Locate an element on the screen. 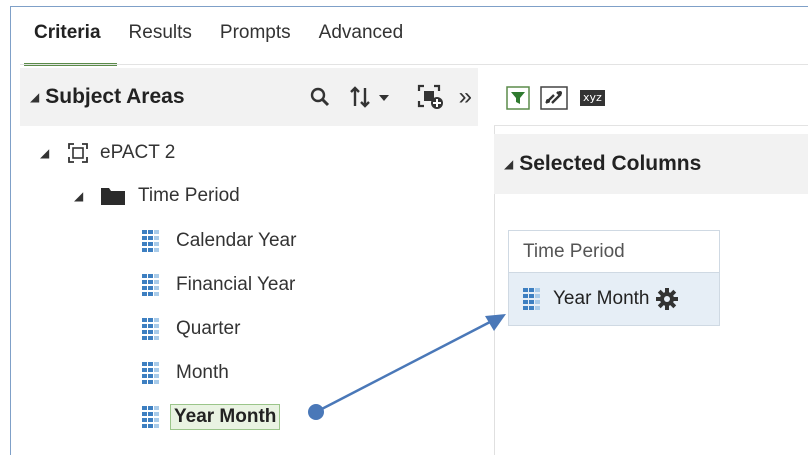  tree-column-financial-year: Financial Year is located at coordinates (218, 285).